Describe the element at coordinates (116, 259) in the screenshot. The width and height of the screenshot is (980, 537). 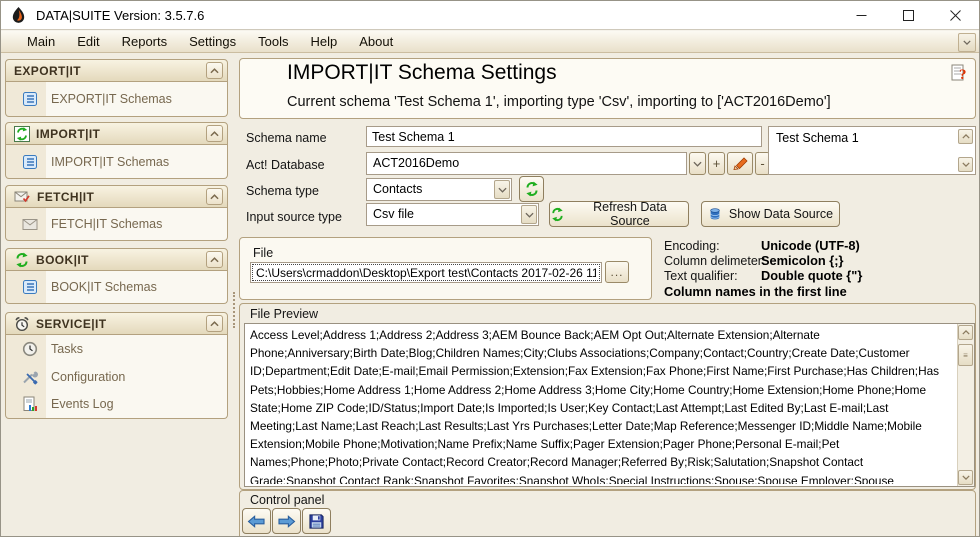
I see `sidebar-section-book-header: BOOK|IT` at that location.